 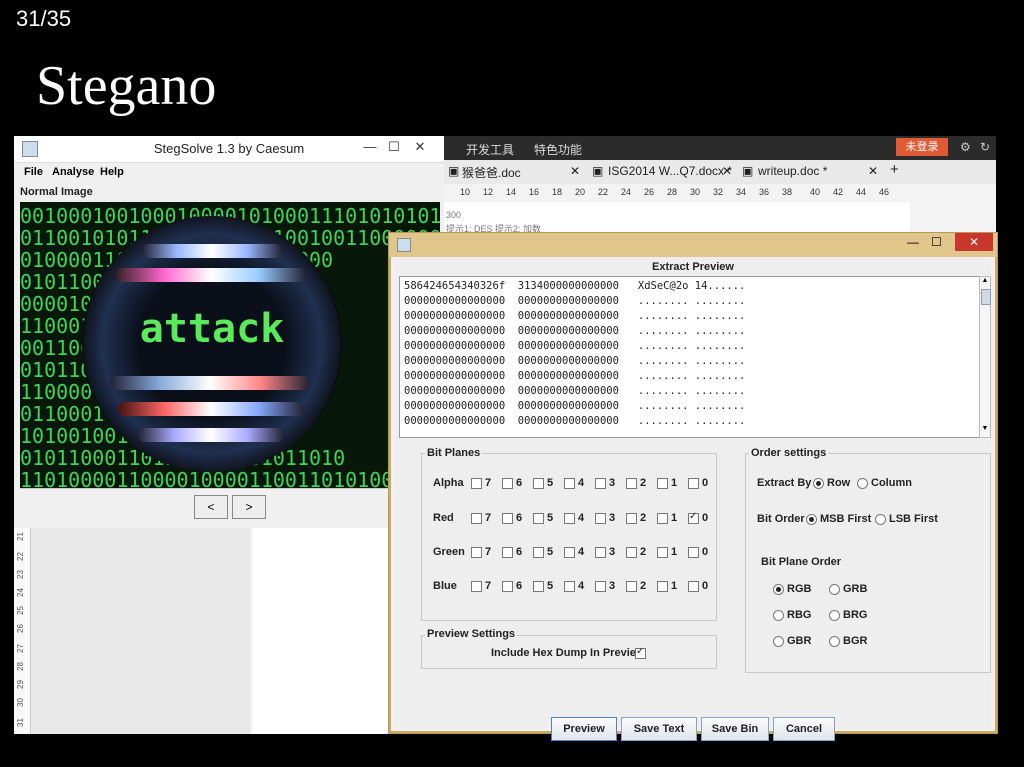 I want to click on save-text-button: Save Text, so click(x=659, y=729).